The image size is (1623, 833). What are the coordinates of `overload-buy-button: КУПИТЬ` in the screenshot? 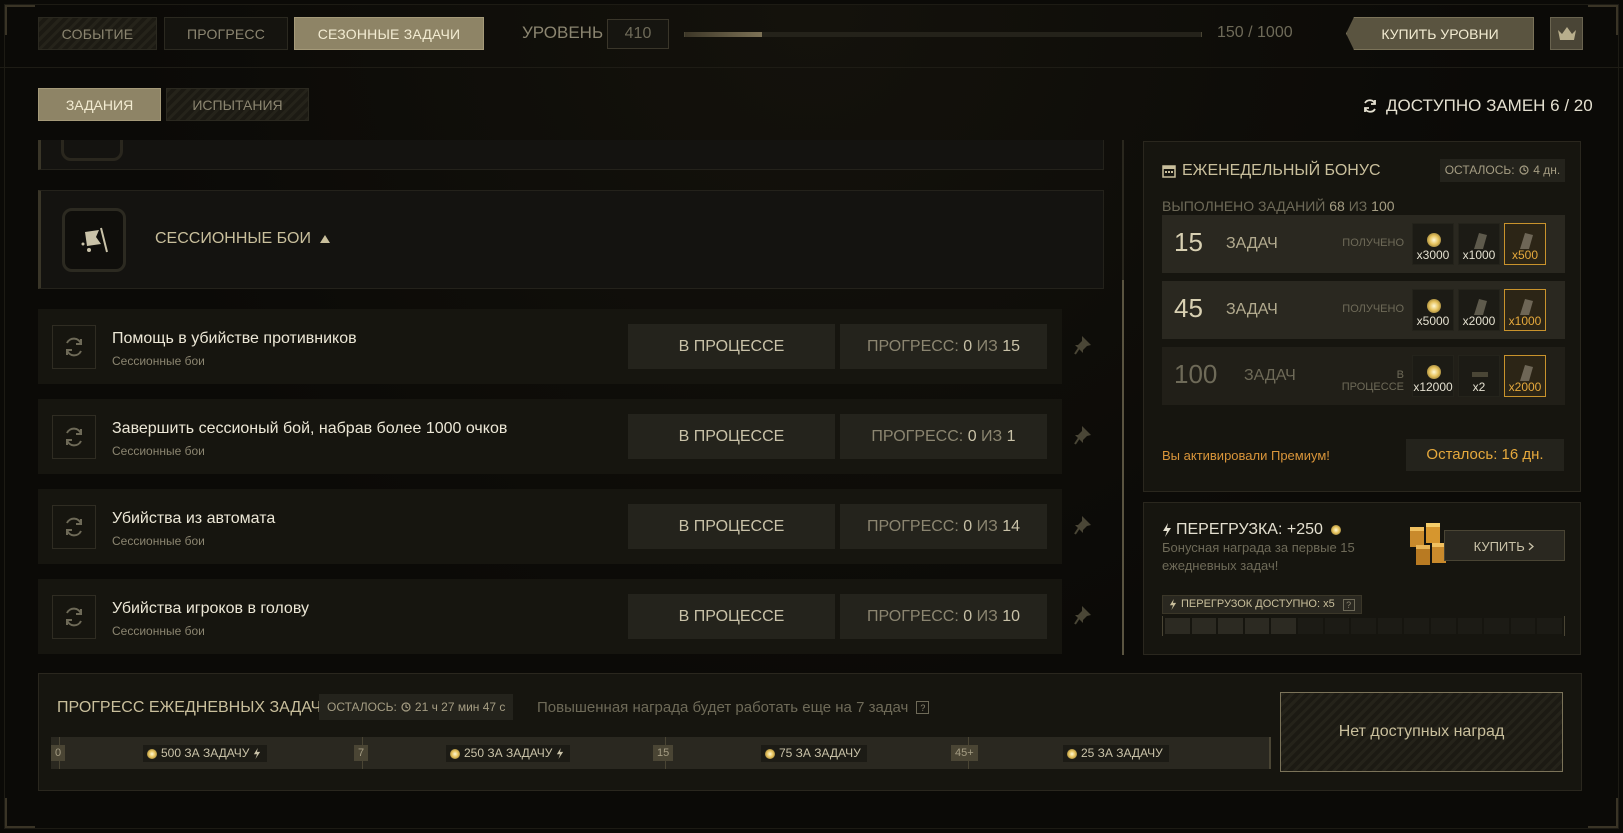 It's located at (1504, 545).